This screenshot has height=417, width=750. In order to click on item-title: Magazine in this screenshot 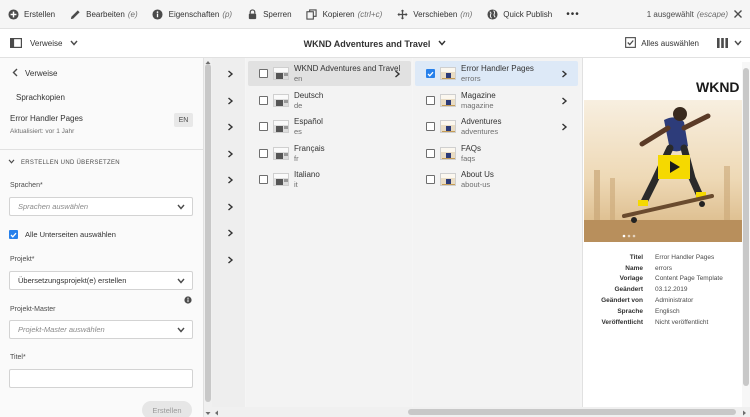, I will do `click(478, 95)`.